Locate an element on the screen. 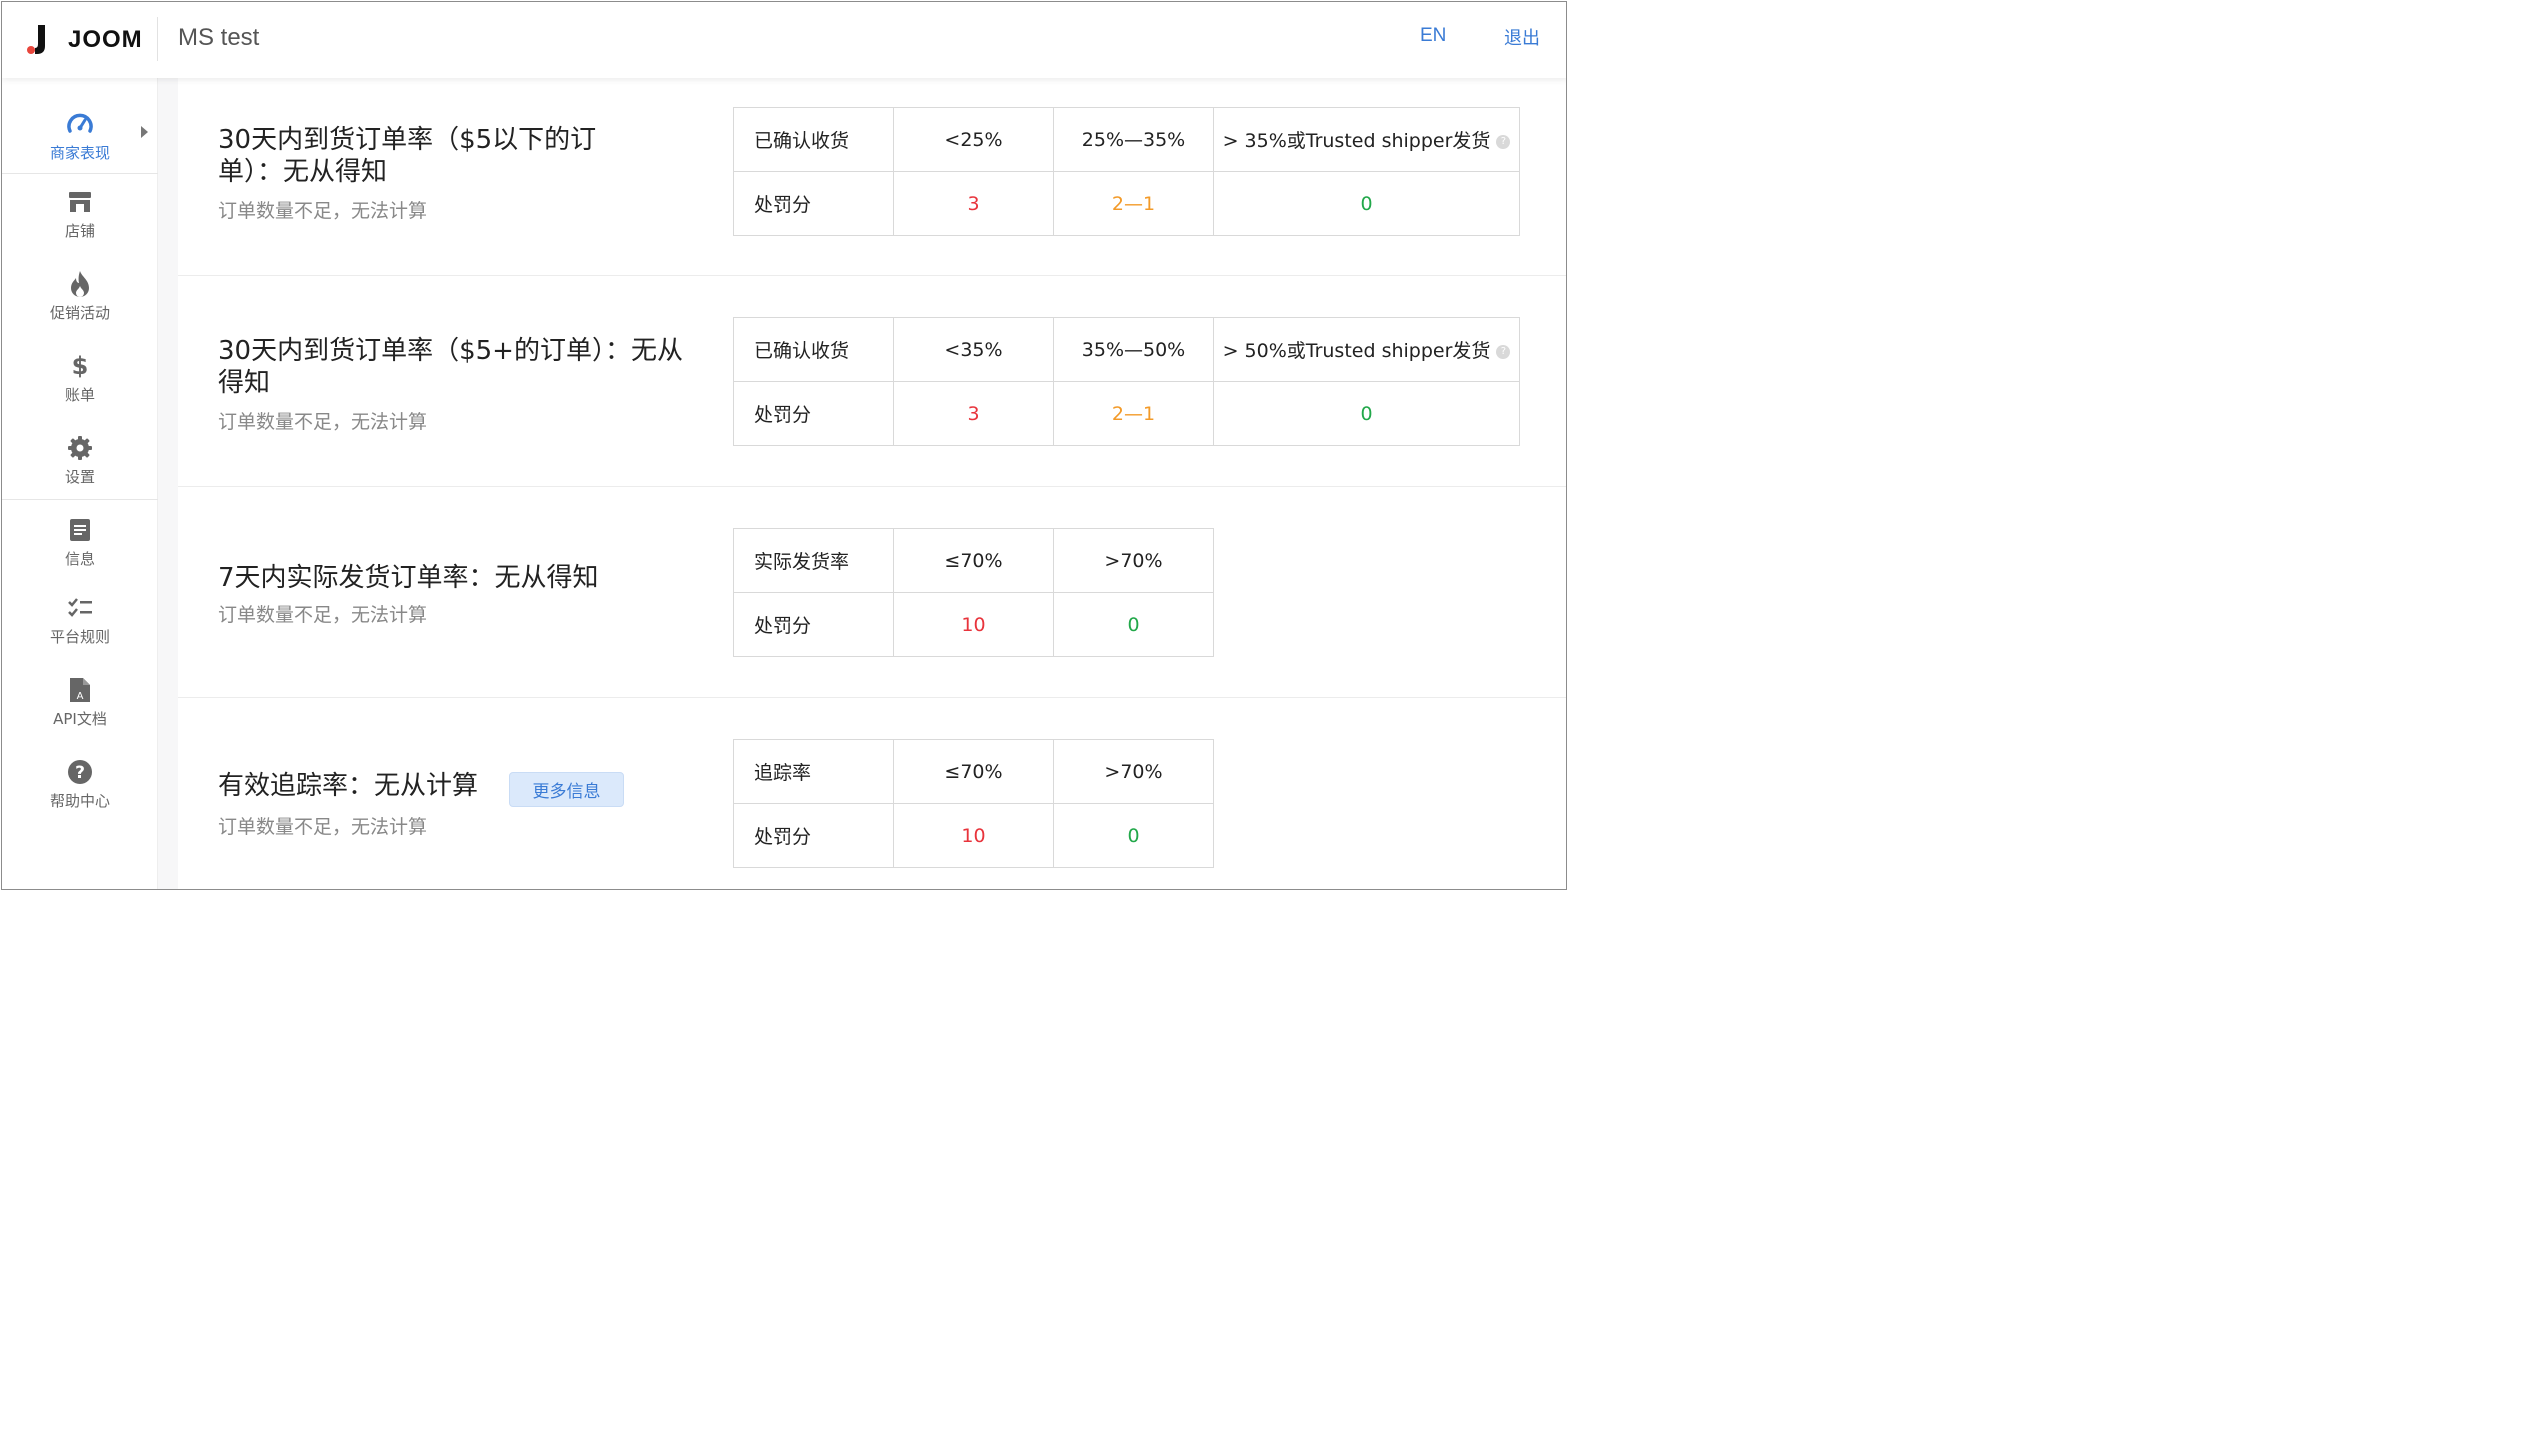 This screenshot has width=2534, height=1440. header-divider is located at coordinates (157, 39).